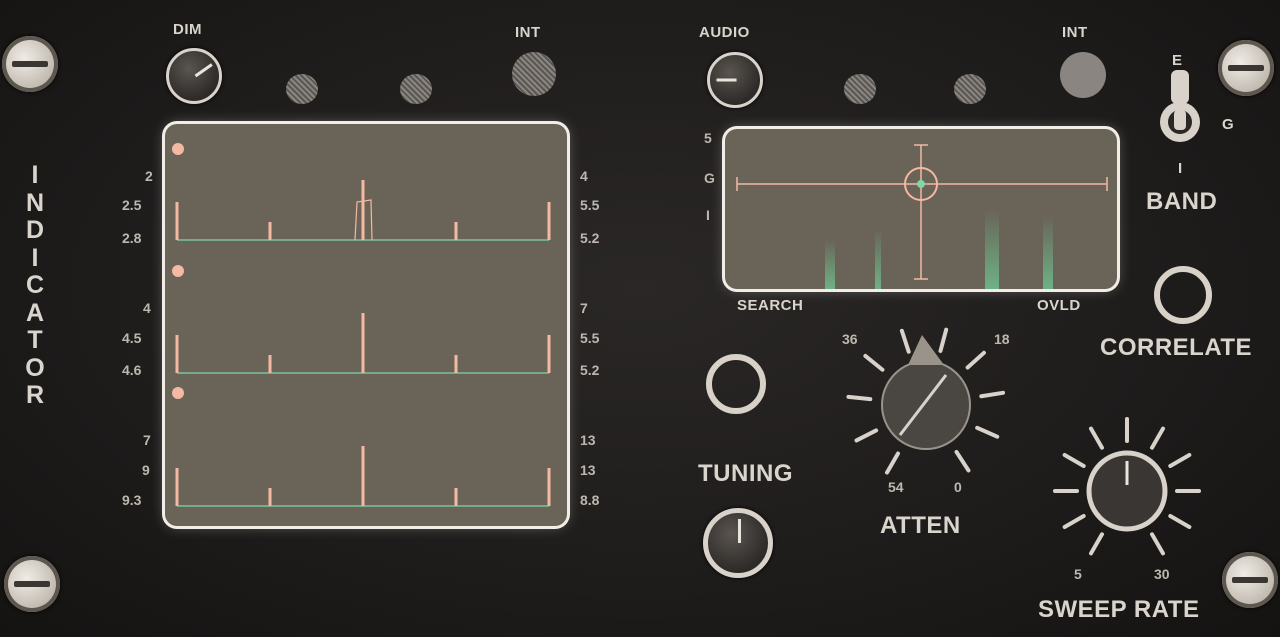  Describe the element at coordinates (534, 74) in the screenshot. I see `int-left-lamp` at that location.